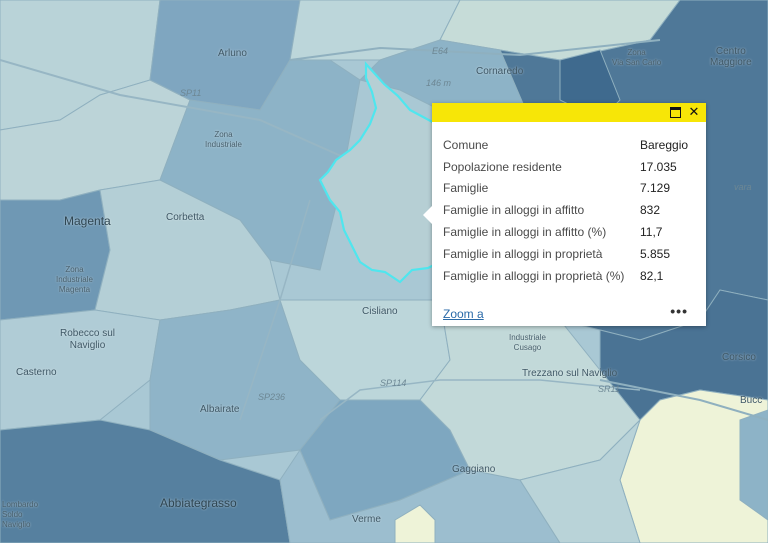  Describe the element at coordinates (191, 93) in the screenshot. I see `road-label: SP11` at that location.